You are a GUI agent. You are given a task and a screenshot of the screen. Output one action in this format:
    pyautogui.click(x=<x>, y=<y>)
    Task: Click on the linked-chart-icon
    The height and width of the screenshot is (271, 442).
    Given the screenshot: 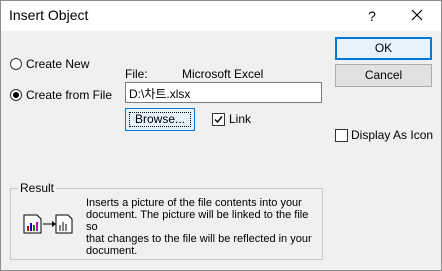 What is the action you would take?
    pyautogui.click(x=48, y=224)
    